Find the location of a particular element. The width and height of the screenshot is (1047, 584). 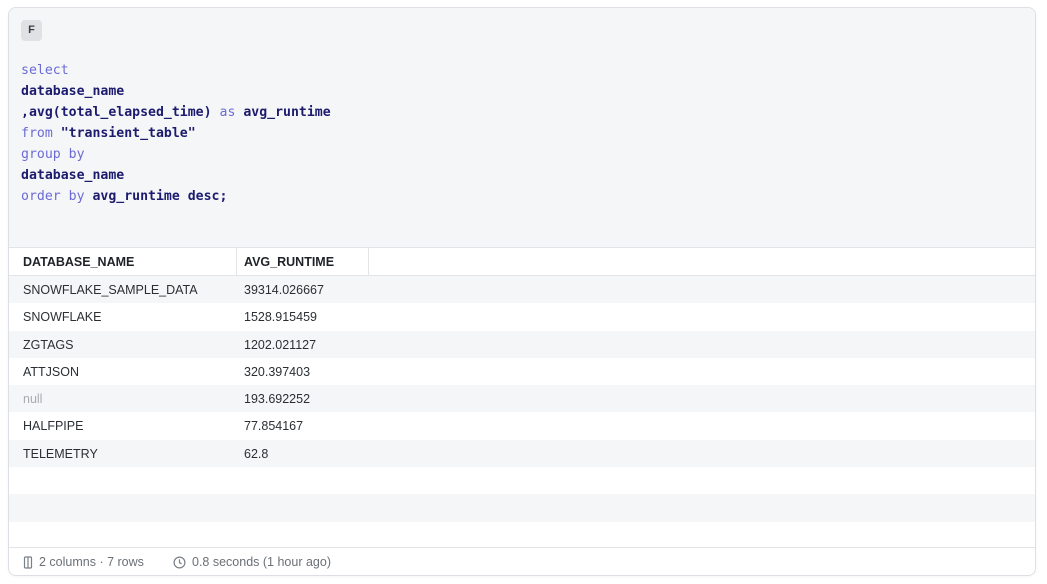

clock-icon is located at coordinates (179, 562).